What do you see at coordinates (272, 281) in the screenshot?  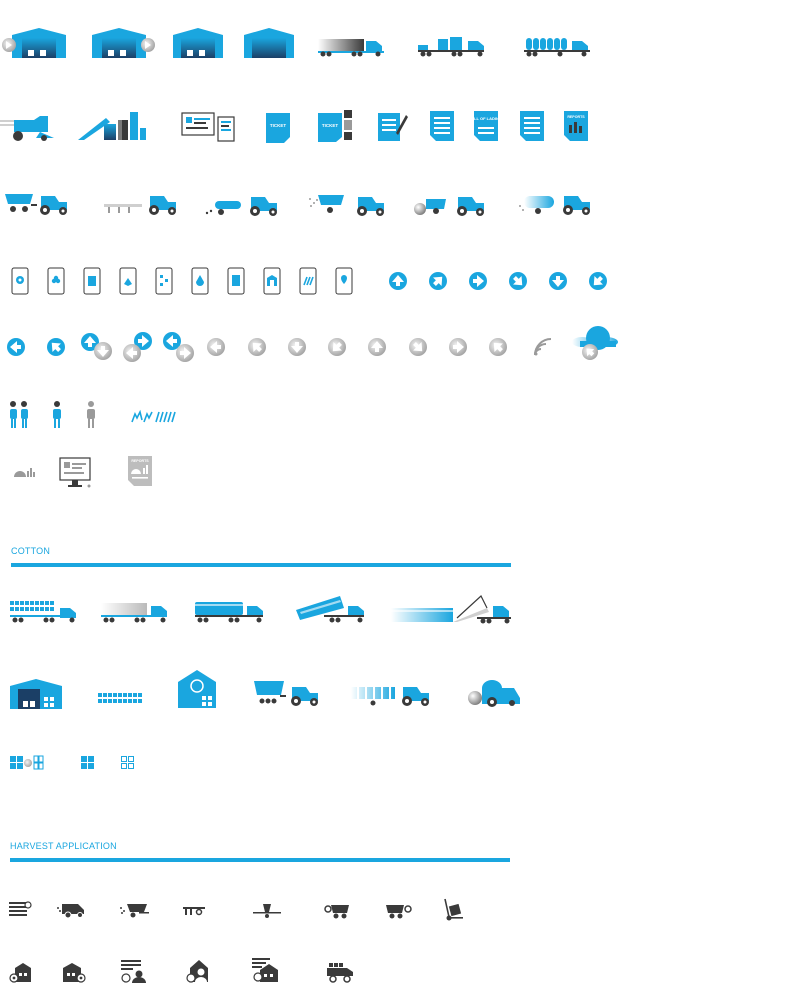 I see `mobile-barn-icon` at bounding box center [272, 281].